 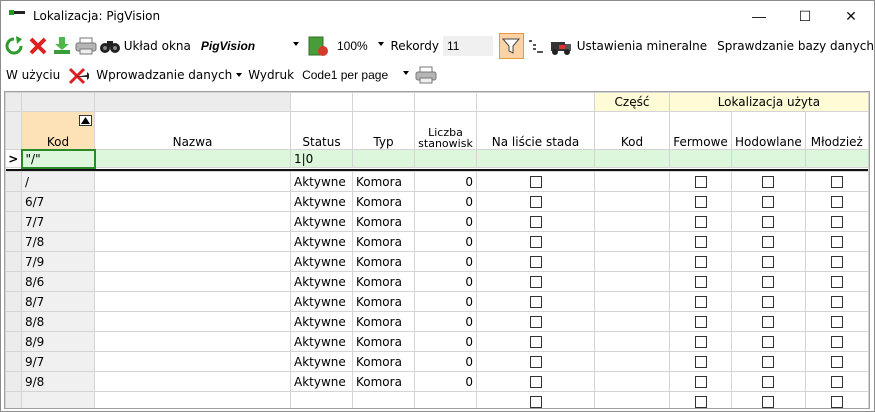 I want to click on cell-kod: /, so click(x=58, y=181).